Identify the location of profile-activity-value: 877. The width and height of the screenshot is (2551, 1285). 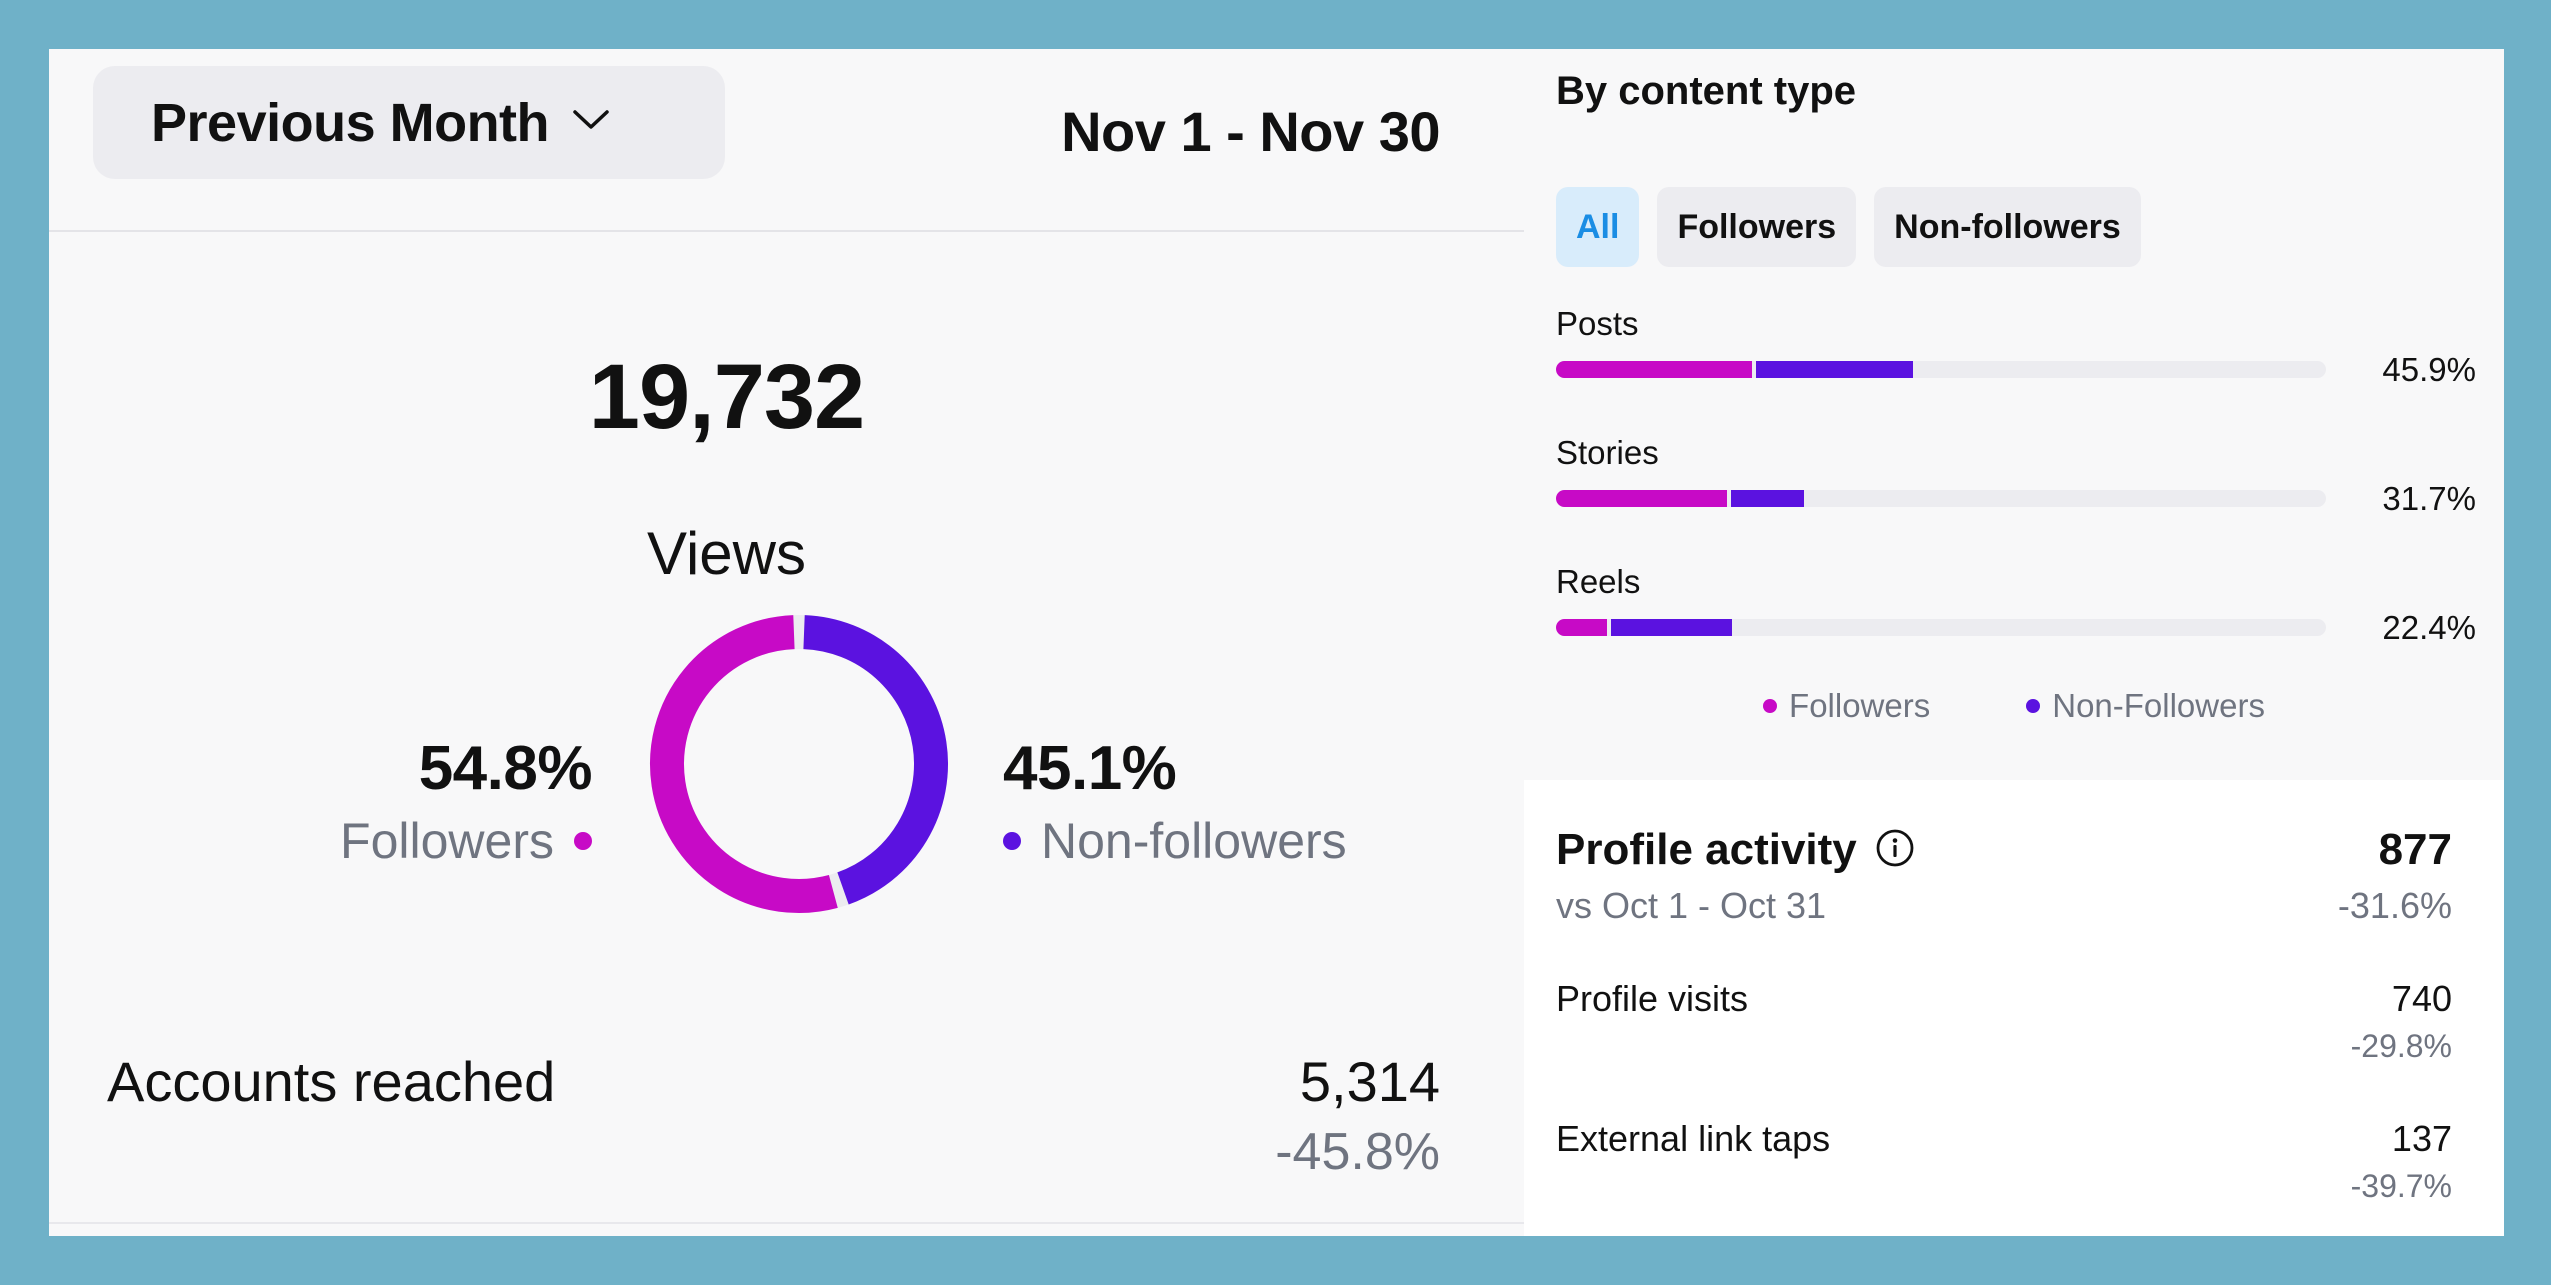
(2415, 849).